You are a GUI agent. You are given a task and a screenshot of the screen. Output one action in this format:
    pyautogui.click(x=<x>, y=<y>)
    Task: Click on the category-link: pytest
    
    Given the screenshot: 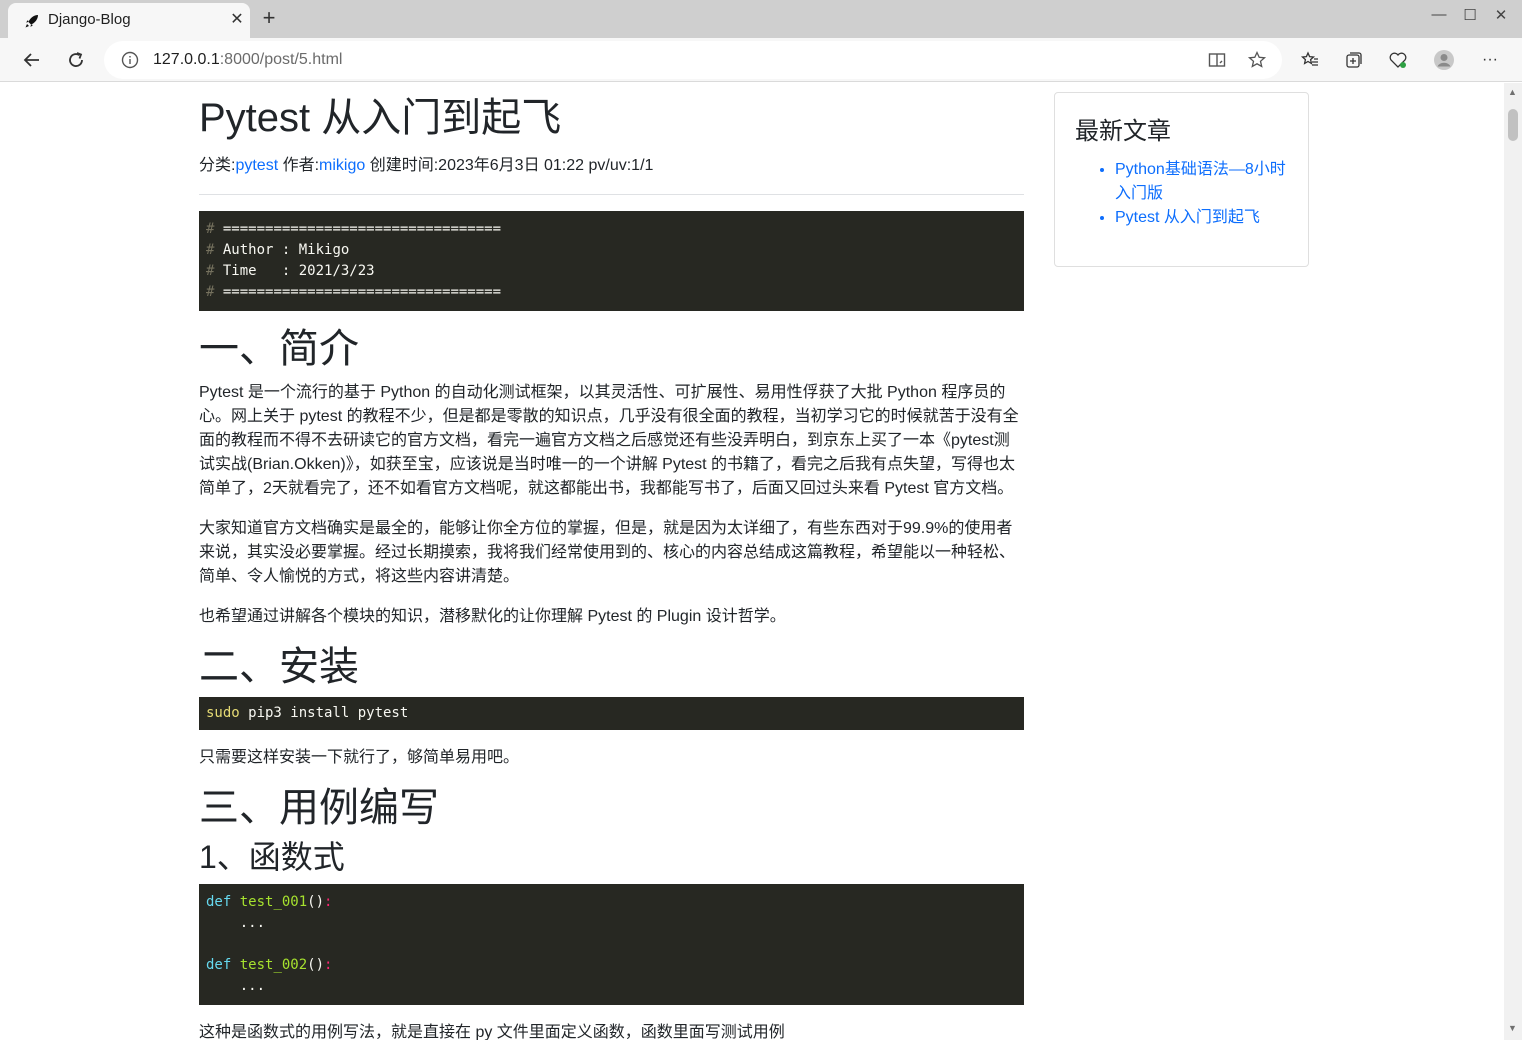 What is the action you would take?
    pyautogui.click(x=256, y=165)
    